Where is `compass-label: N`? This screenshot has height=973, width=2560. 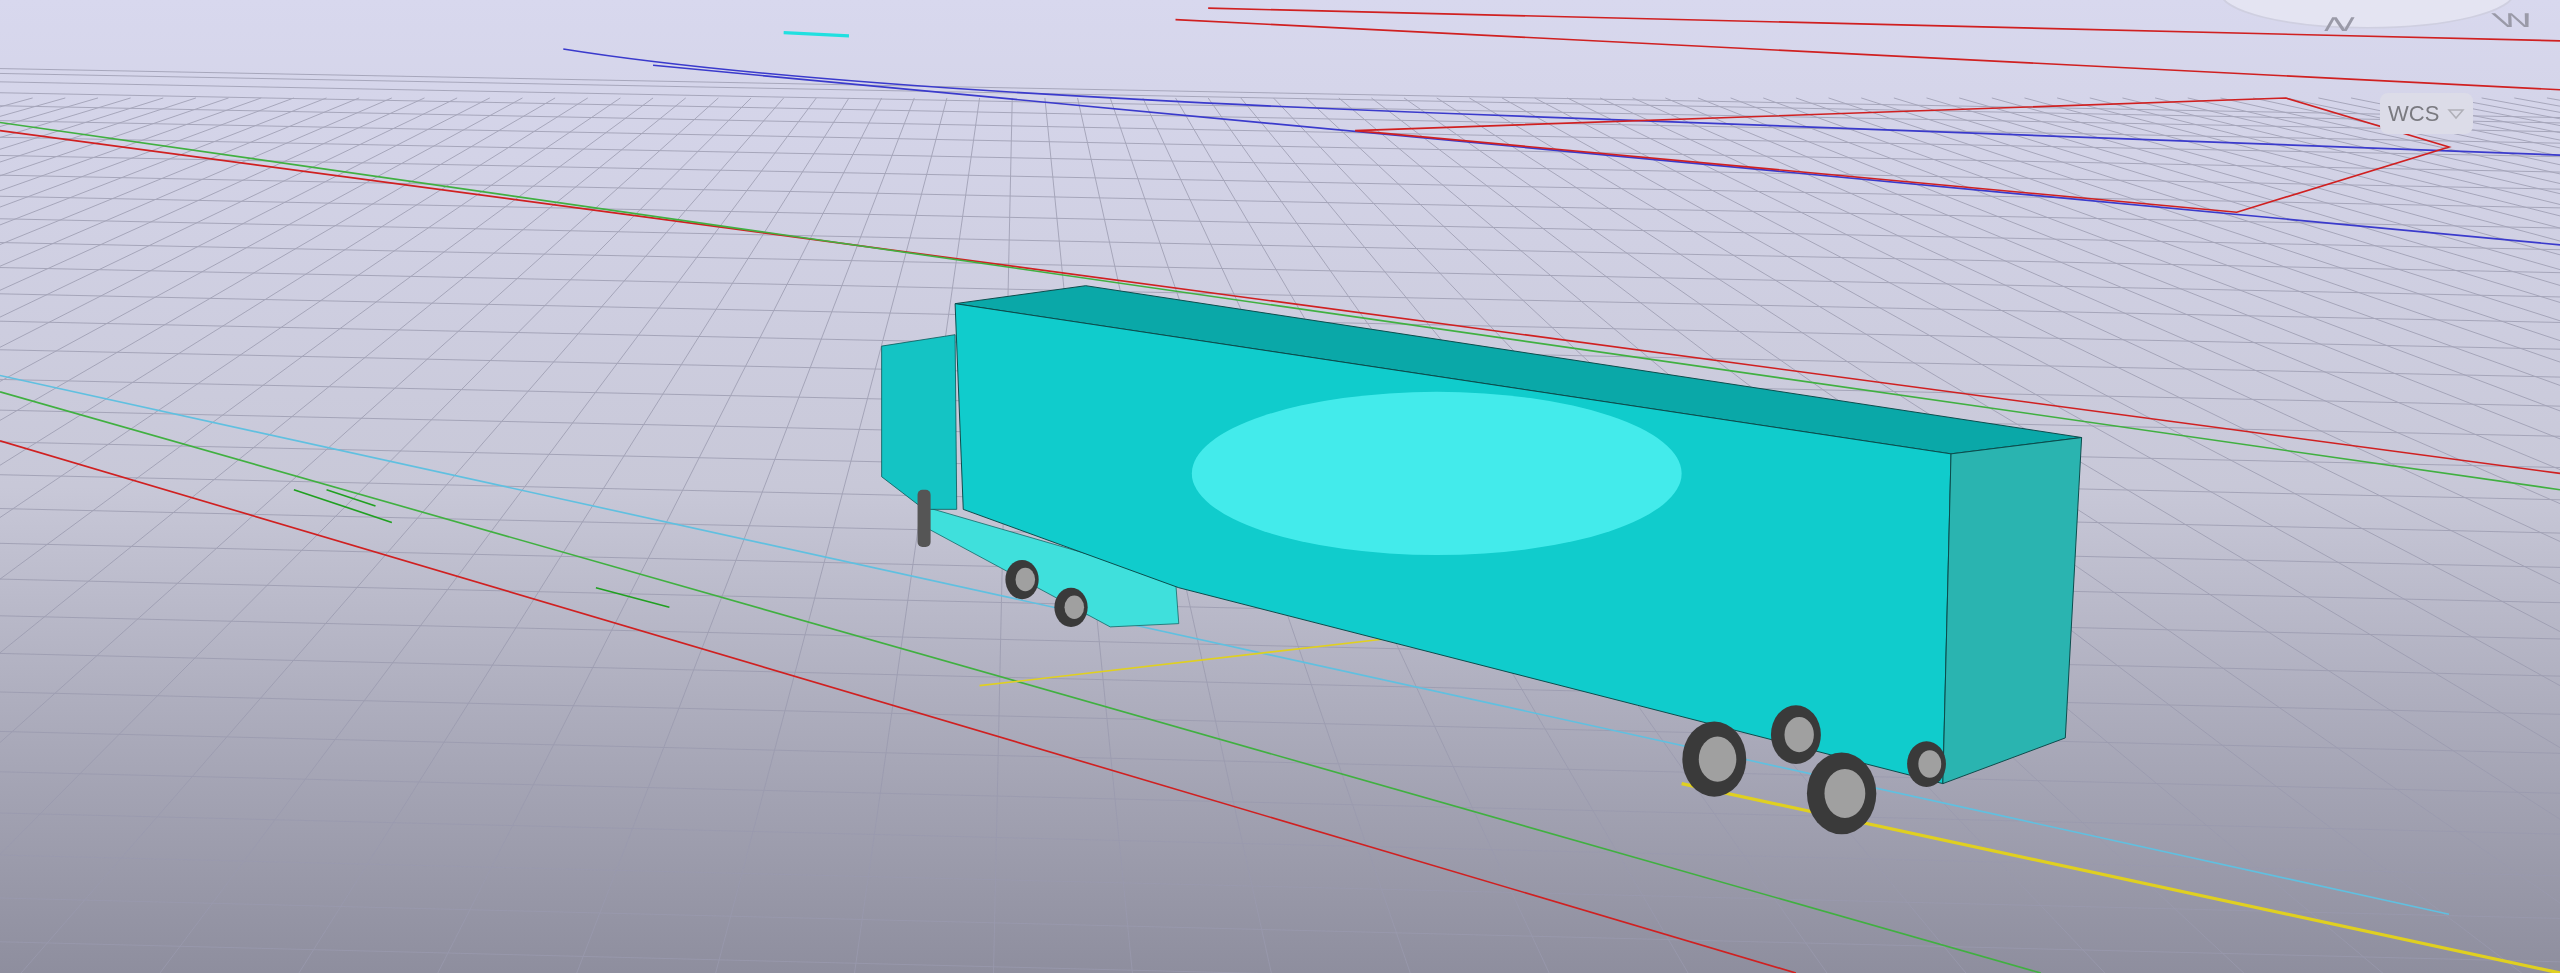 compass-label: N is located at coordinates (2339, 24).